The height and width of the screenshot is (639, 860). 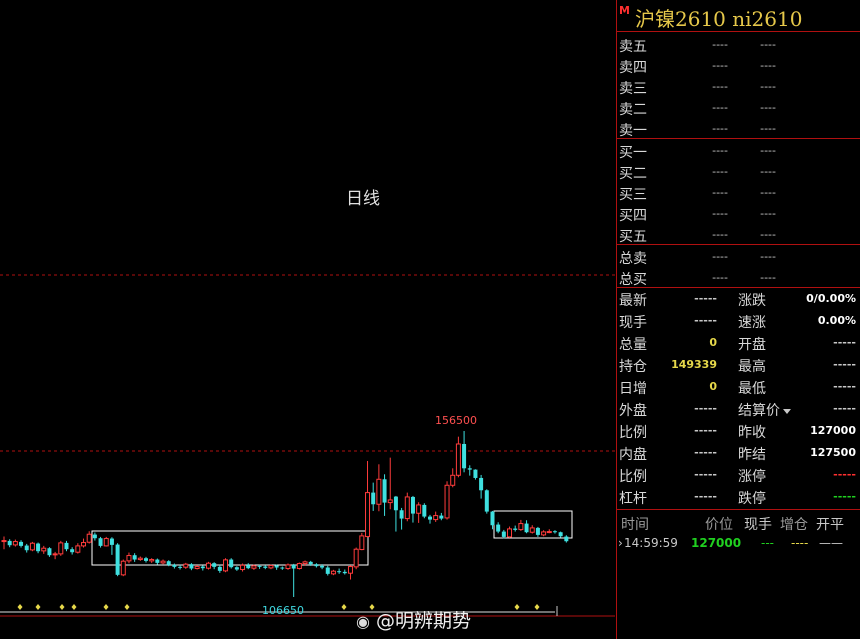 I want to click on trade-arrow-icon: ›, so click(x=620, y=543).